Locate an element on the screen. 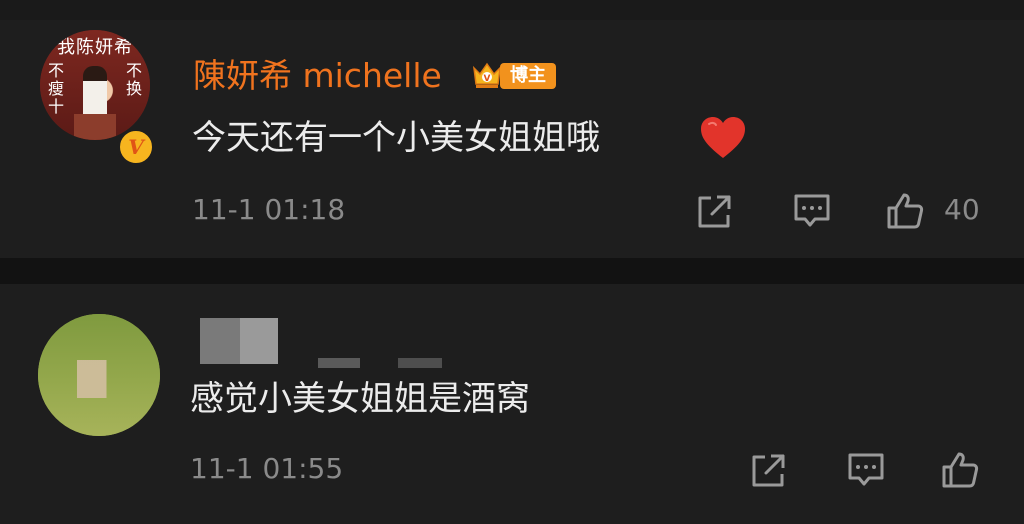  avatar-banner-text: 我陈妍希 is located at coordinates (95, 47).